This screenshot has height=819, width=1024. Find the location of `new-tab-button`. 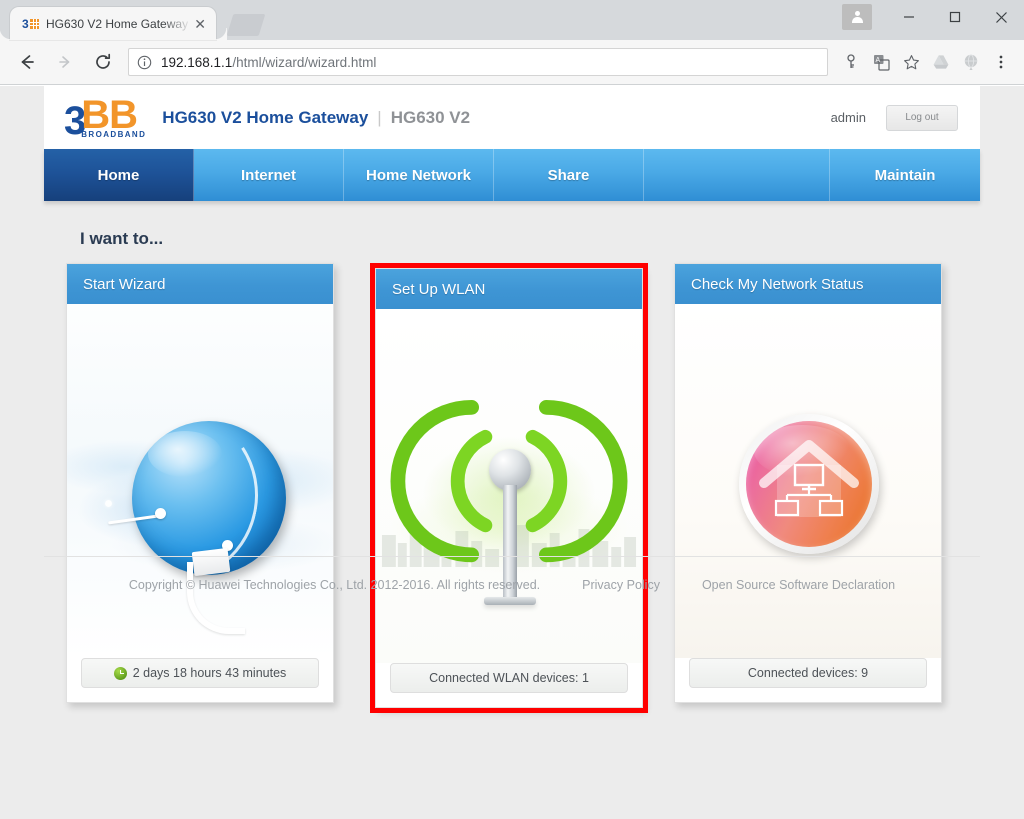

new-tab-button is located at coordinates (246, 25).